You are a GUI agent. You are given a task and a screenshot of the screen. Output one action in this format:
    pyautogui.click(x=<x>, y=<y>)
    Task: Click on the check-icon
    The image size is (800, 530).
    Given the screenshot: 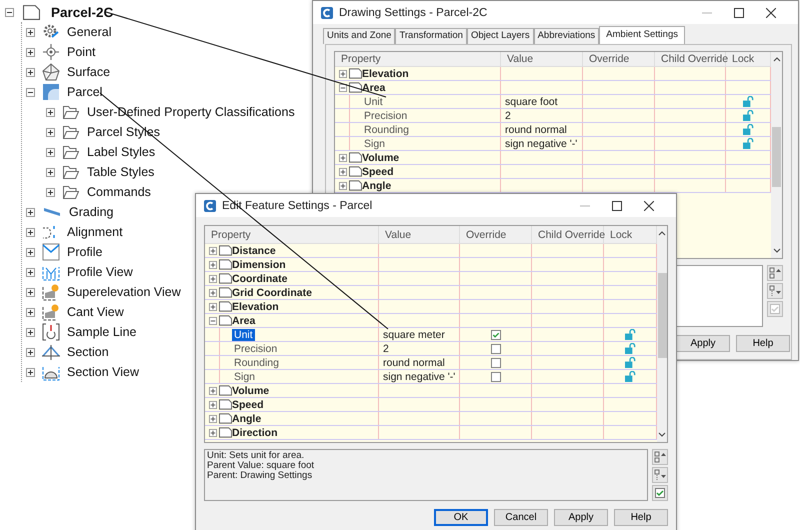 What is the action you would take?
    pyautogui.click(x=660, y=493)
    